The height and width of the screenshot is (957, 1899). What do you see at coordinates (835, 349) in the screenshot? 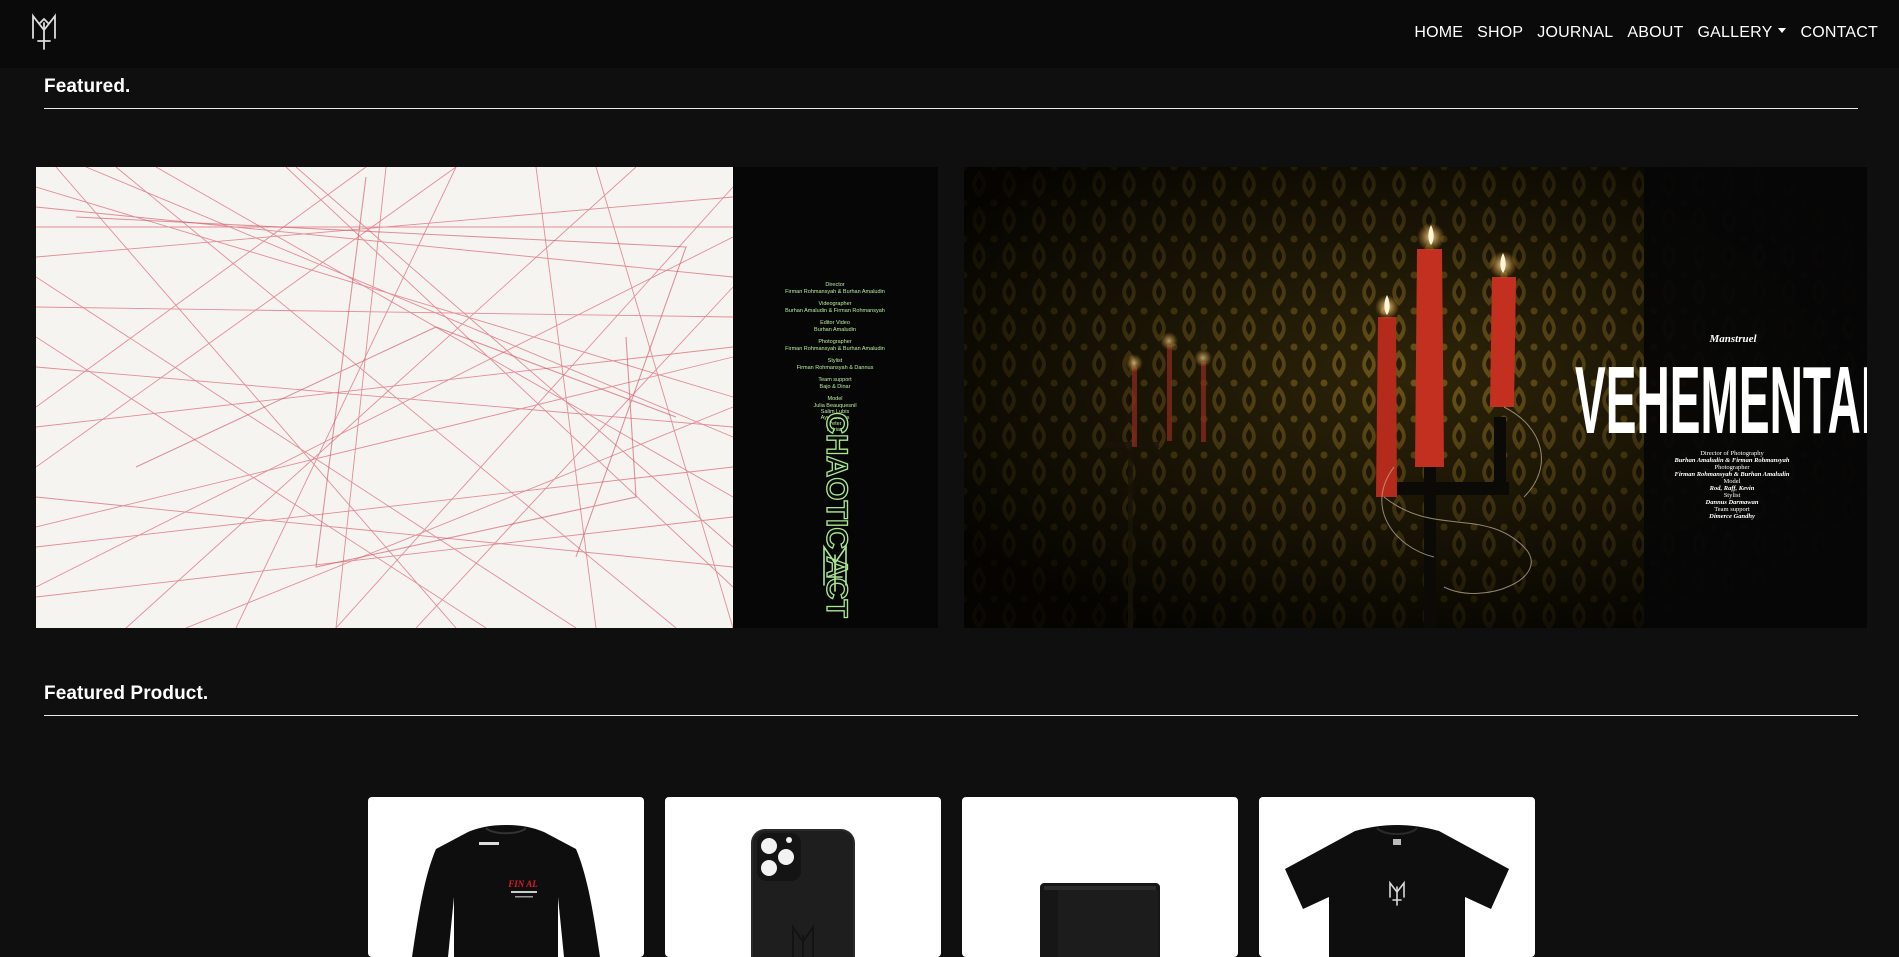
I see `credit-photographer-names: Firman Rohmansyah & Burhan Amaludin` at bounding box center [835, 349].